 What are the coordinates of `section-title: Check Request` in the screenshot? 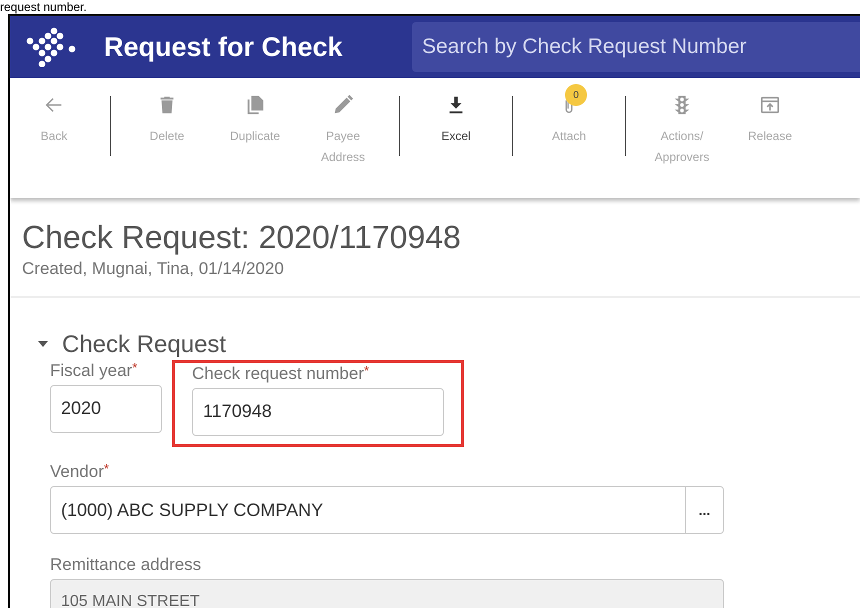 It's located at (144, 345).